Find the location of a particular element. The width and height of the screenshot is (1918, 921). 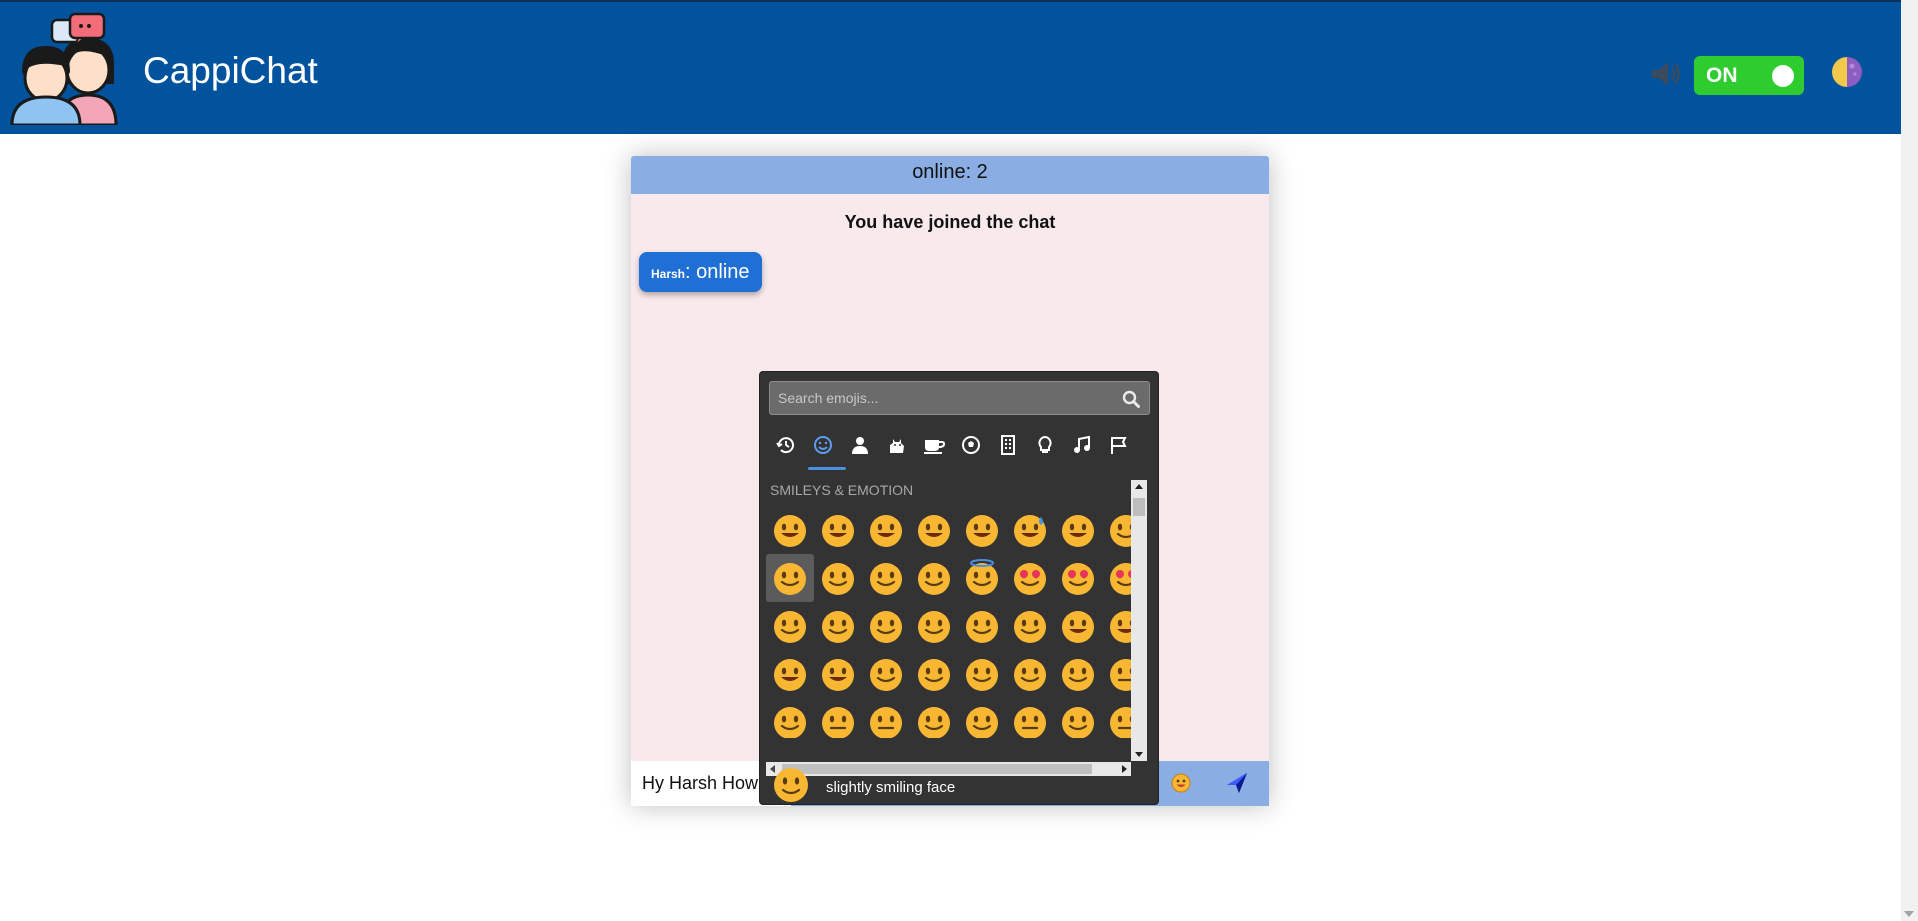

page-scroll-down-arrow is located at coordinates (1909, 914).